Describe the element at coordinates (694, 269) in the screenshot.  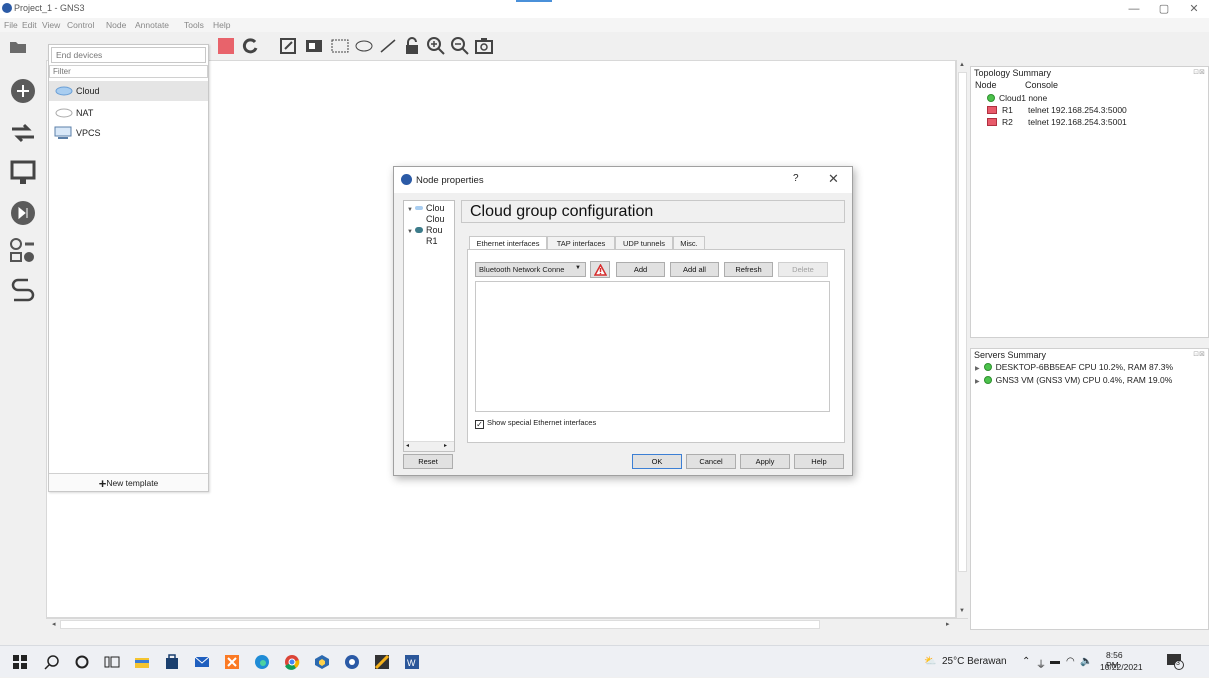
I see `add-all-button: Add all` at that location.